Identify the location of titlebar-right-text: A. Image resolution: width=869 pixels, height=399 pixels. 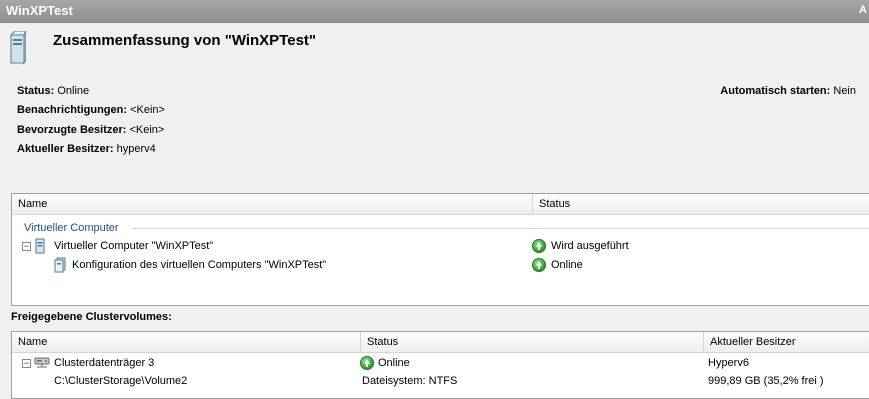
(863, 10).